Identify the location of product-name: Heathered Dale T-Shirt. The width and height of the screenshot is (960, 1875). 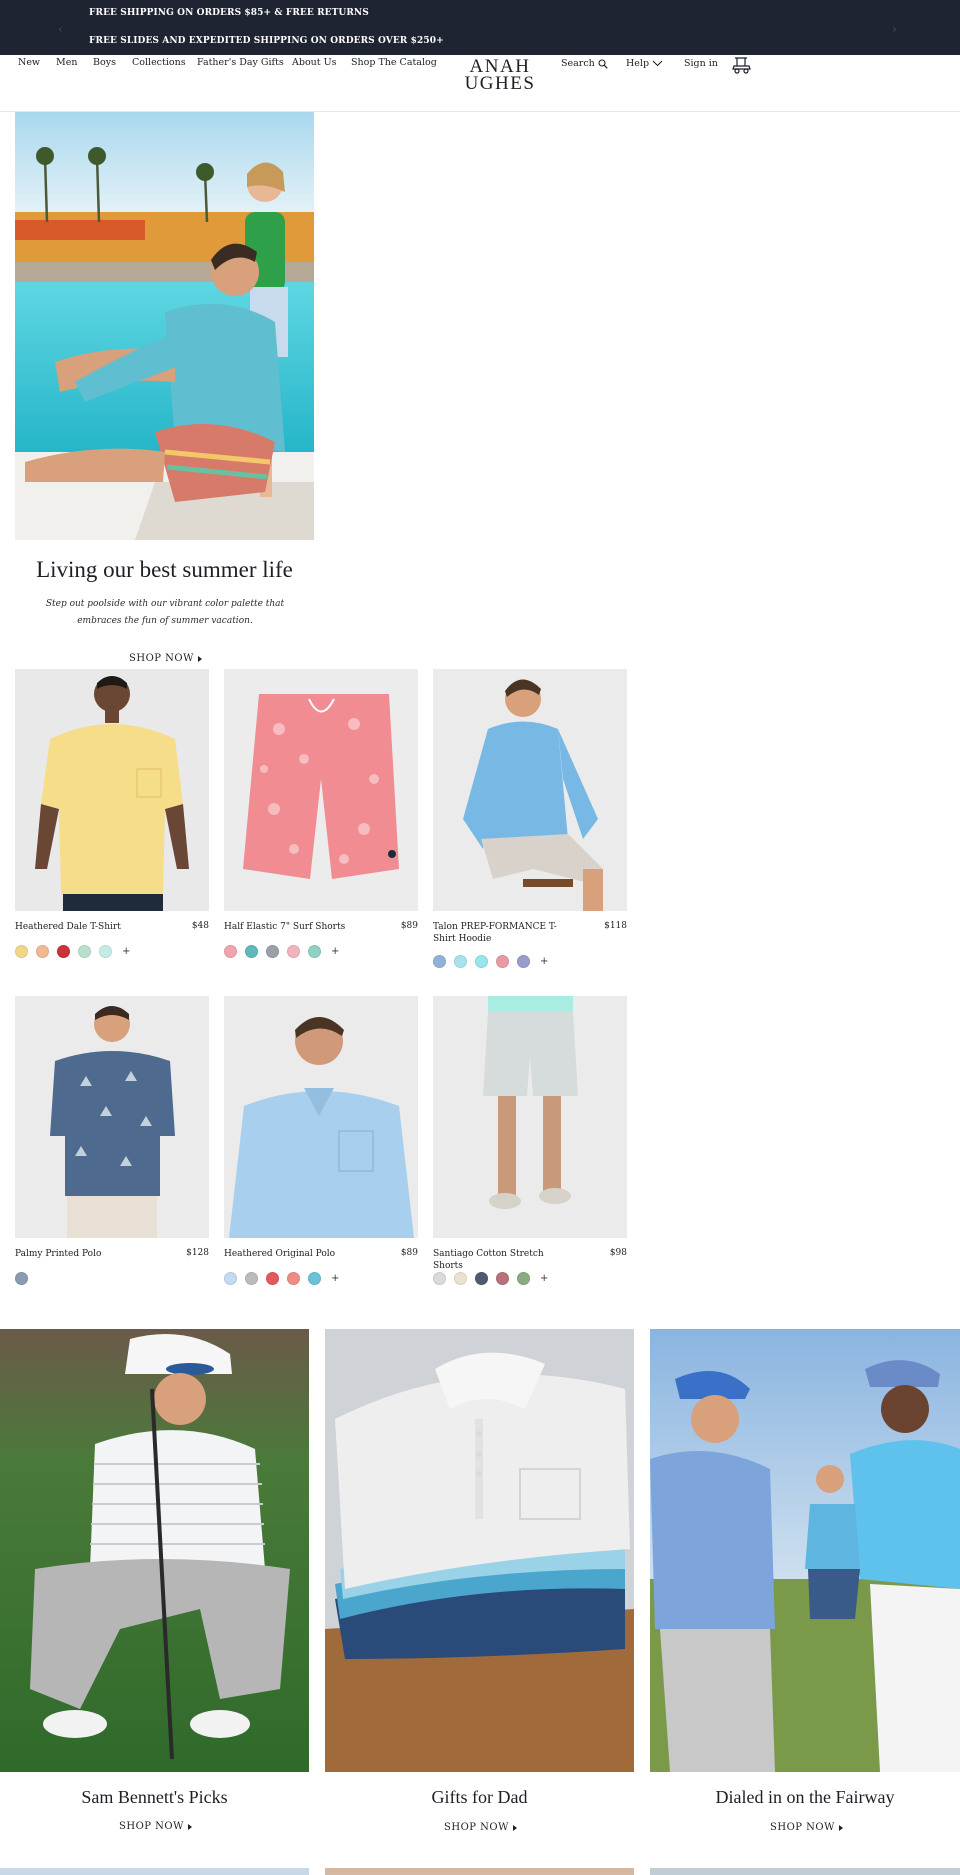
(85, 927).